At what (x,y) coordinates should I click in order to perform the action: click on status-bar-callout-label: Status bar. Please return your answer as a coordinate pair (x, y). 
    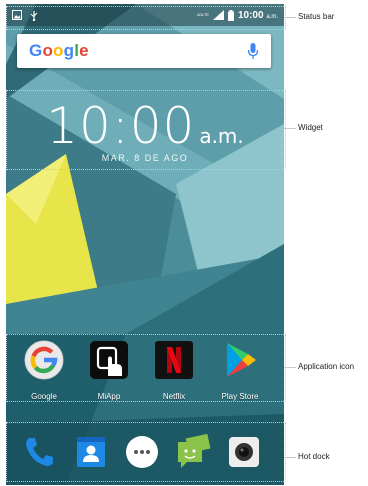
    Looking at the image, I should click on (316, 16).